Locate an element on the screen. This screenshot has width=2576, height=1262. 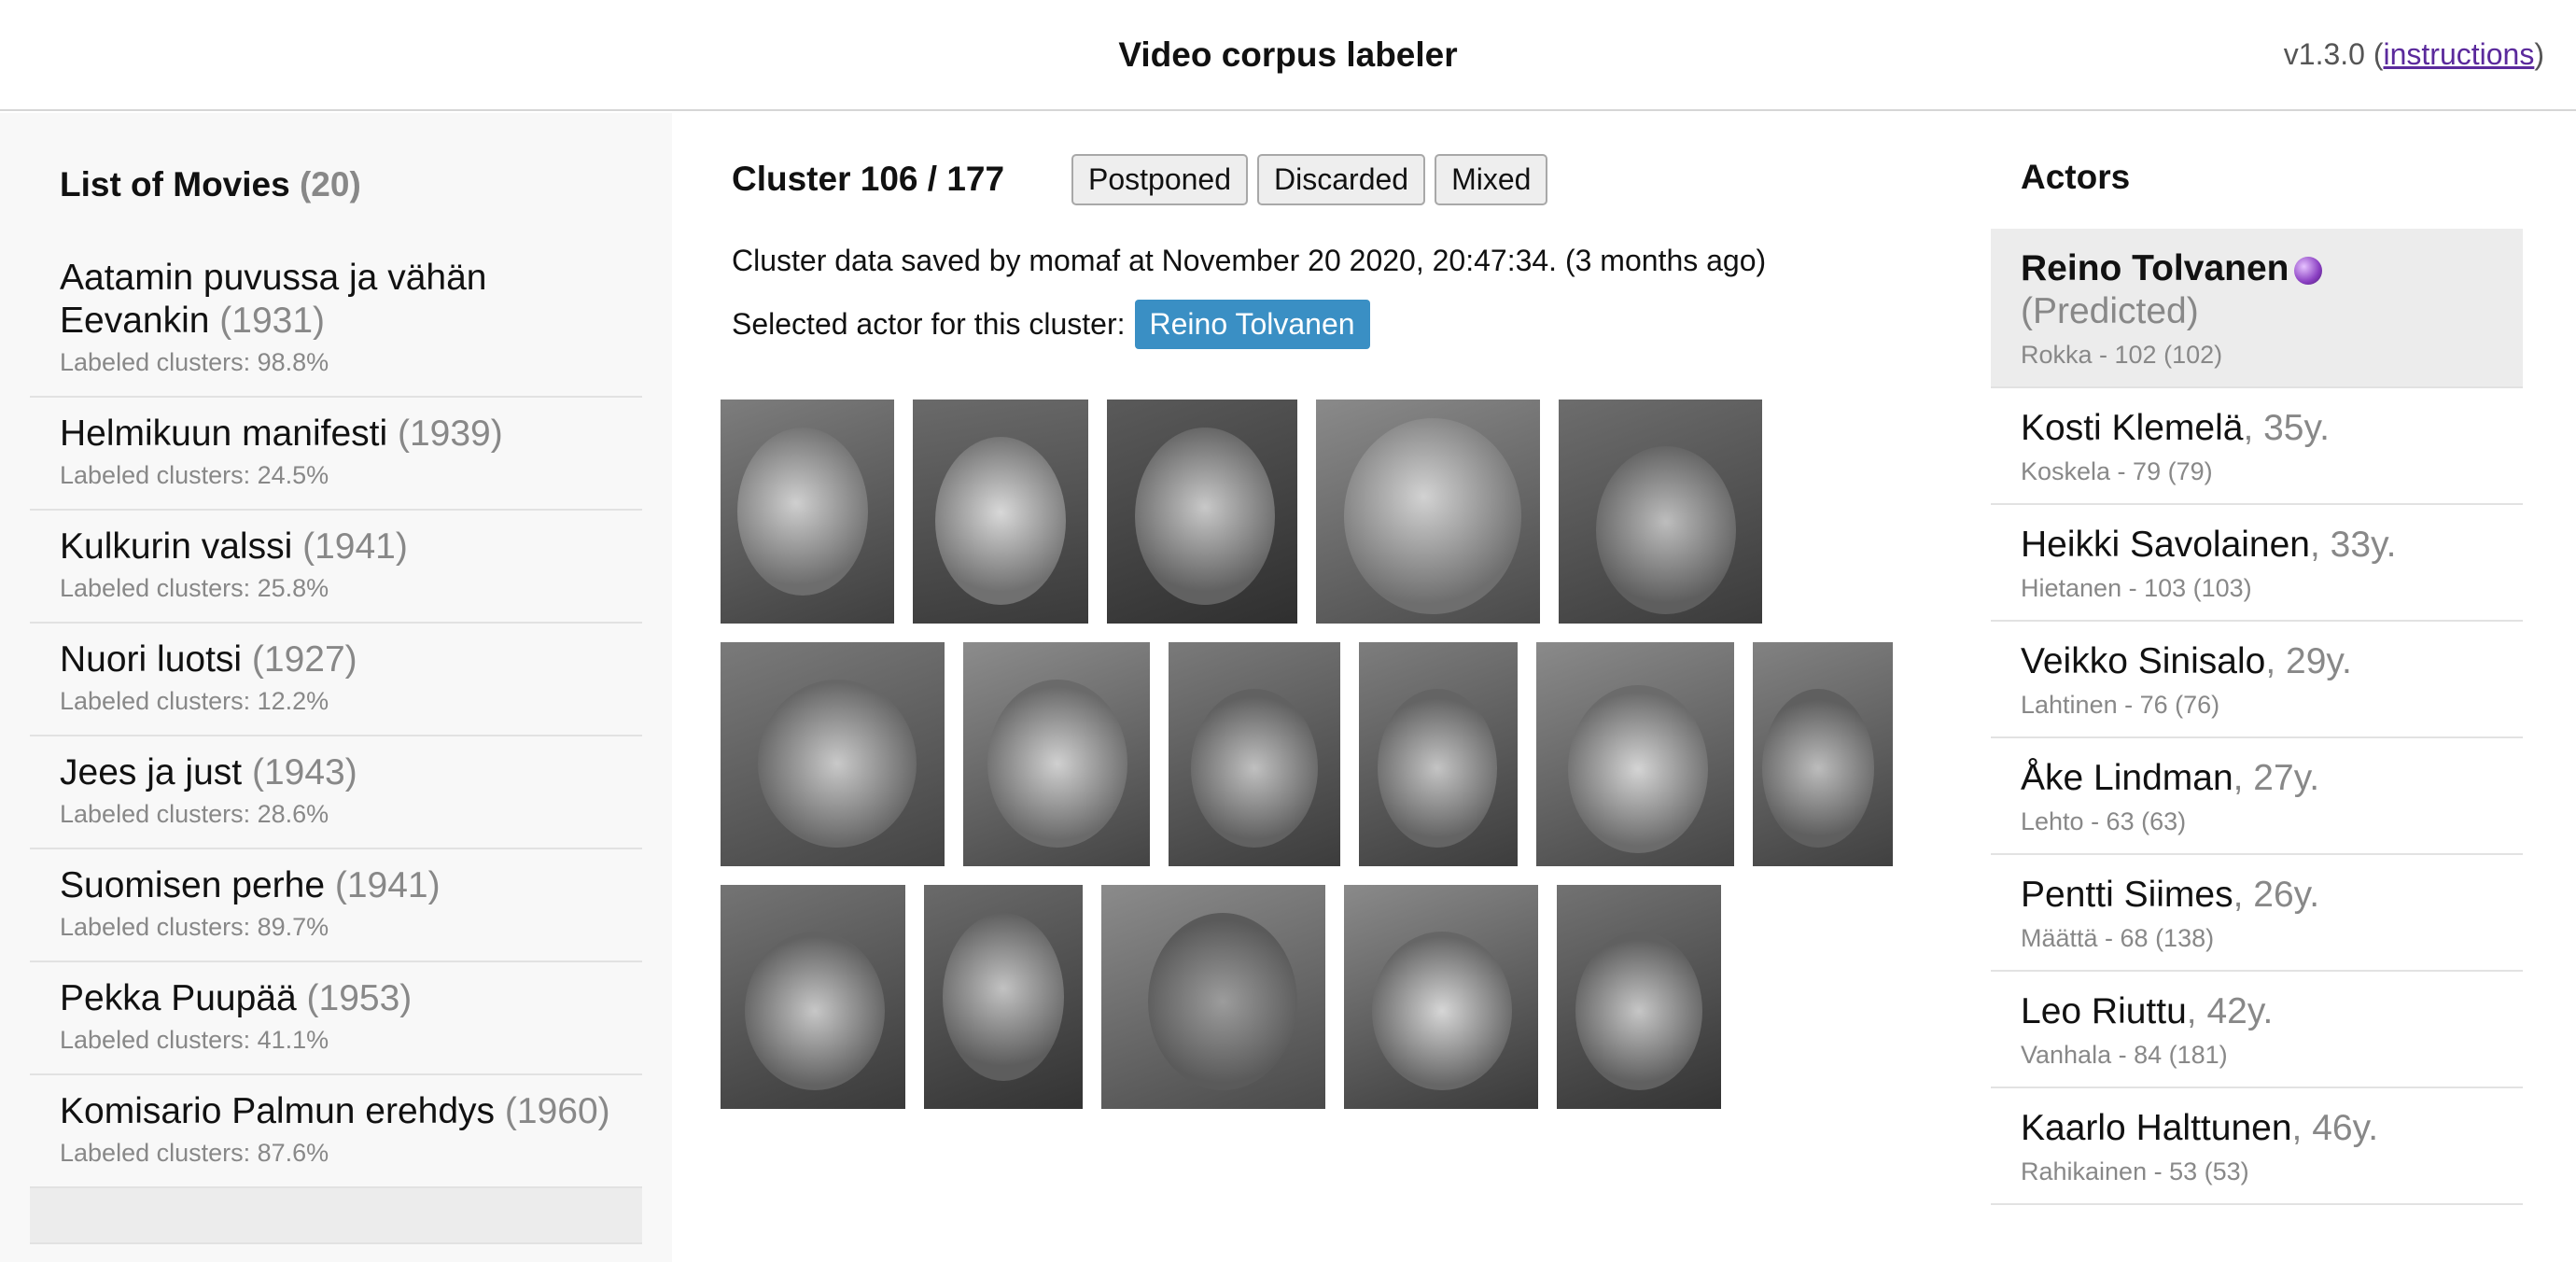
actor-role: Lehto - 63 (63) is located at coordinates (2104, 821).